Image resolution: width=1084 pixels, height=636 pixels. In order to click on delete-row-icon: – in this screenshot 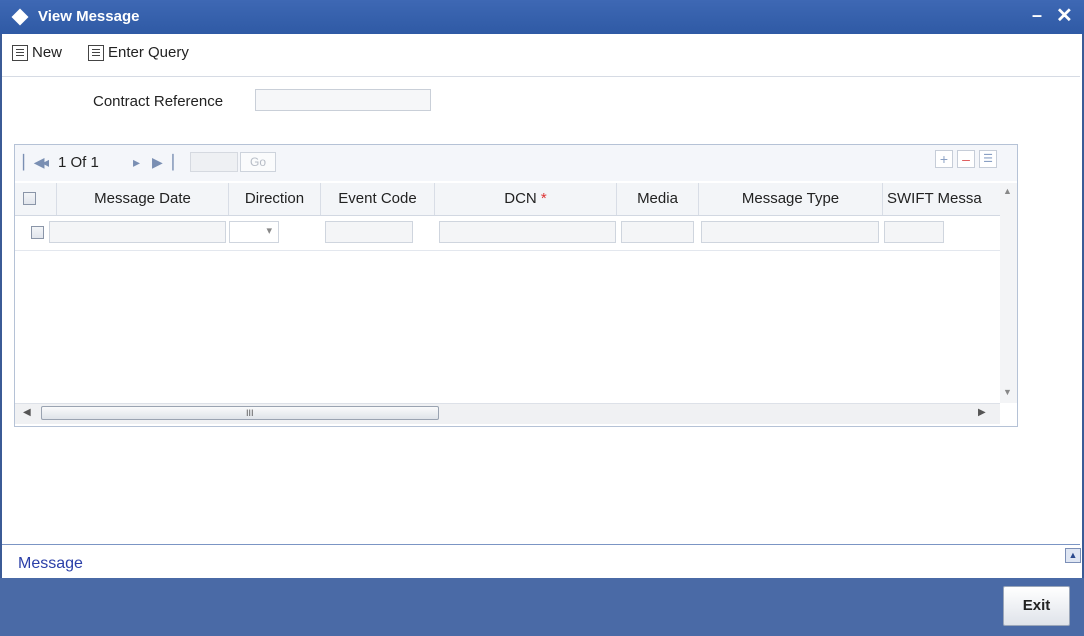, I will do `click(966, 159)`.